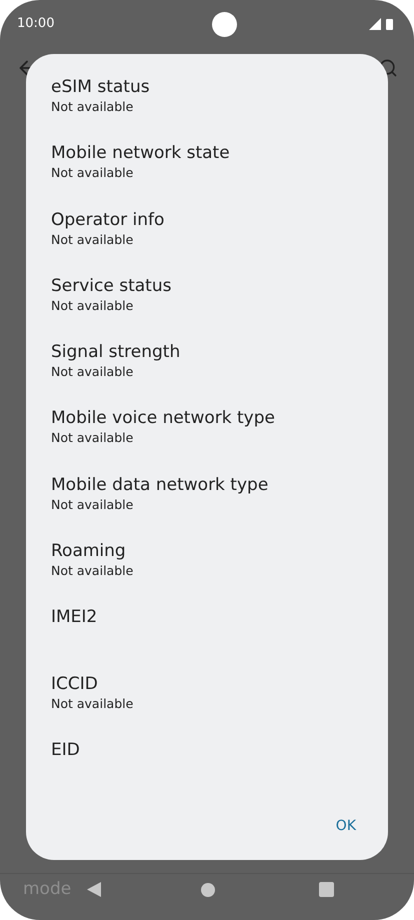  I want to click on info-label: eSIM status, so click(101, 87).